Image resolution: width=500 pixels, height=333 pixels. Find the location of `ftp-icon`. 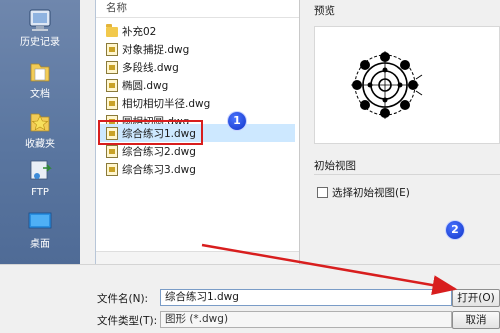

ftp-icon is located at coordinates (40, 170).